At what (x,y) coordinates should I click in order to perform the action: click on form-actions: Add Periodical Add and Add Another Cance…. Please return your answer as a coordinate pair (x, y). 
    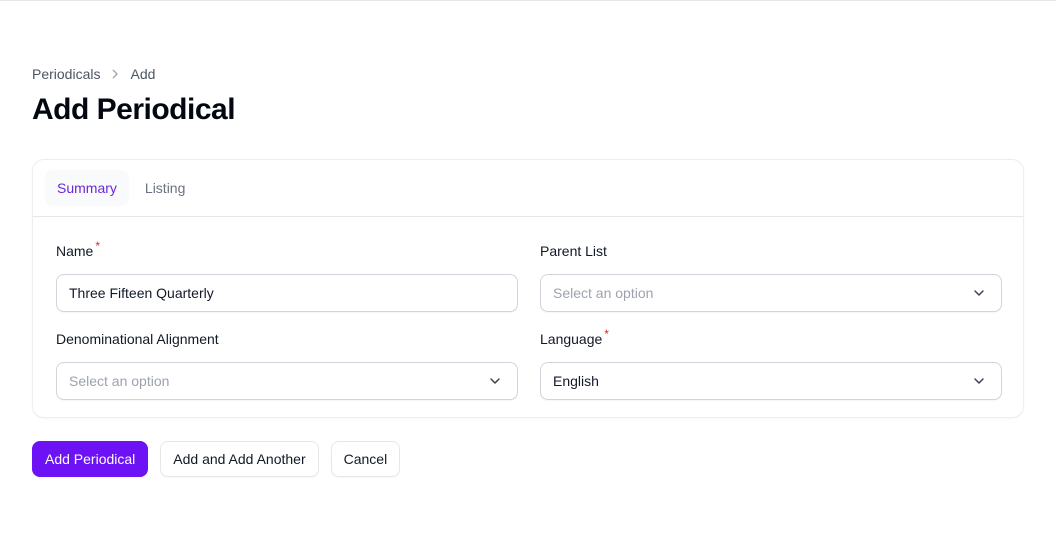
    Looking at the image, I should click on (216, 459).